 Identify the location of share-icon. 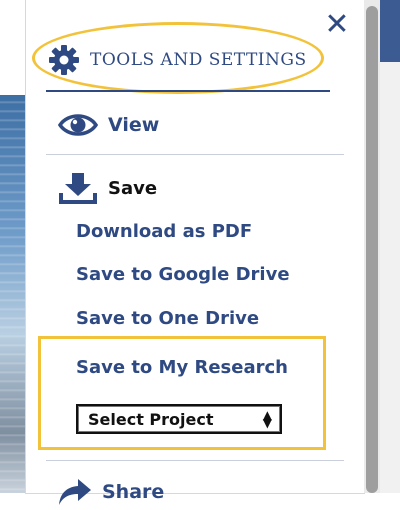
(75, 492).